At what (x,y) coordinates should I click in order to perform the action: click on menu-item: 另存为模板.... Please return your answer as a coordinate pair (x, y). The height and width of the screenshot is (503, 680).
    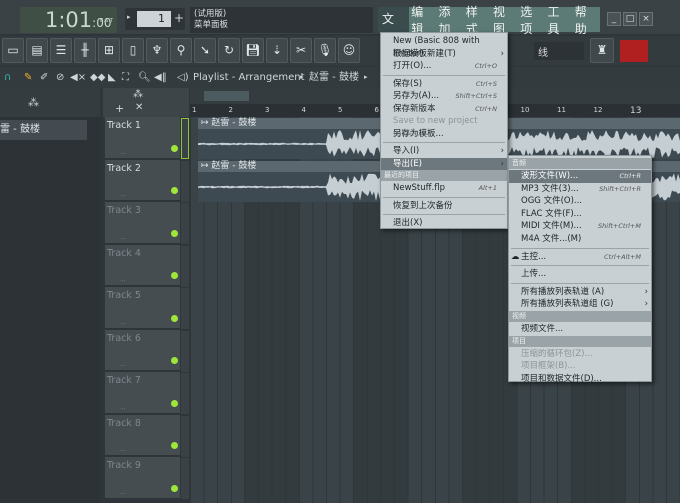
    Looking at the image, I should click on (444, 134).